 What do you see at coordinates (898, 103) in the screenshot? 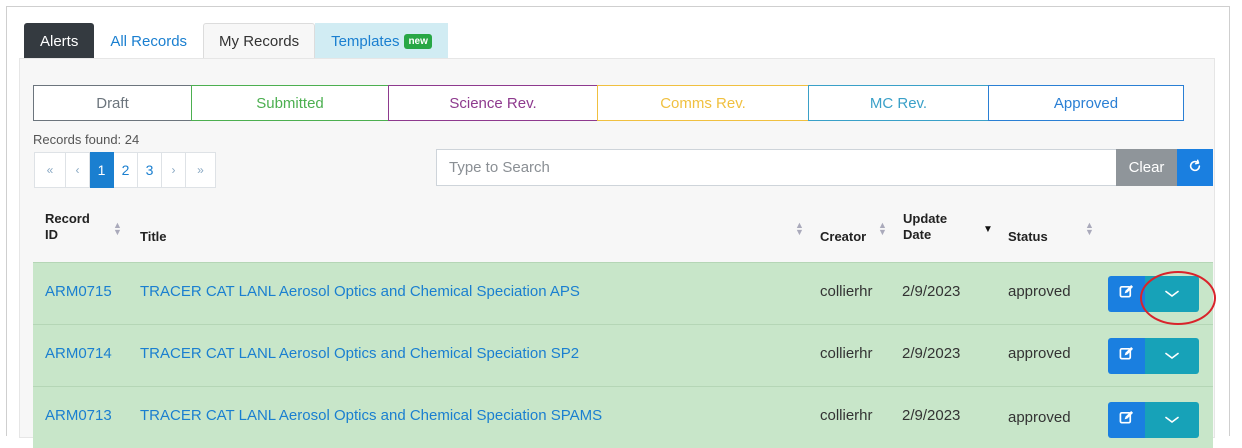
I see `status-filter-mc-rev: MC Rev.` at bounding box center [898, 103].